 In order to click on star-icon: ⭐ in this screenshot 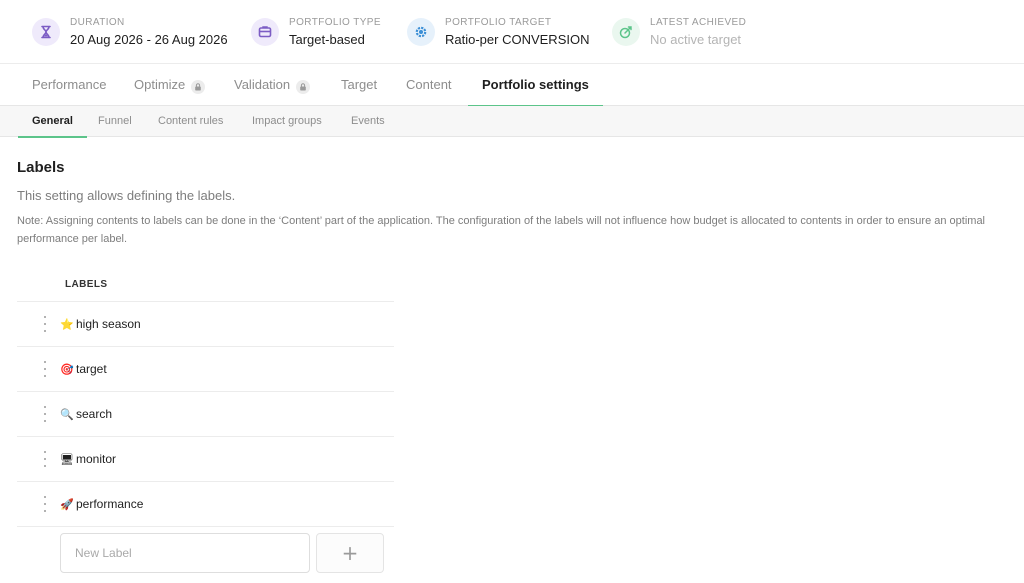, I will do `click(67, 325)`.